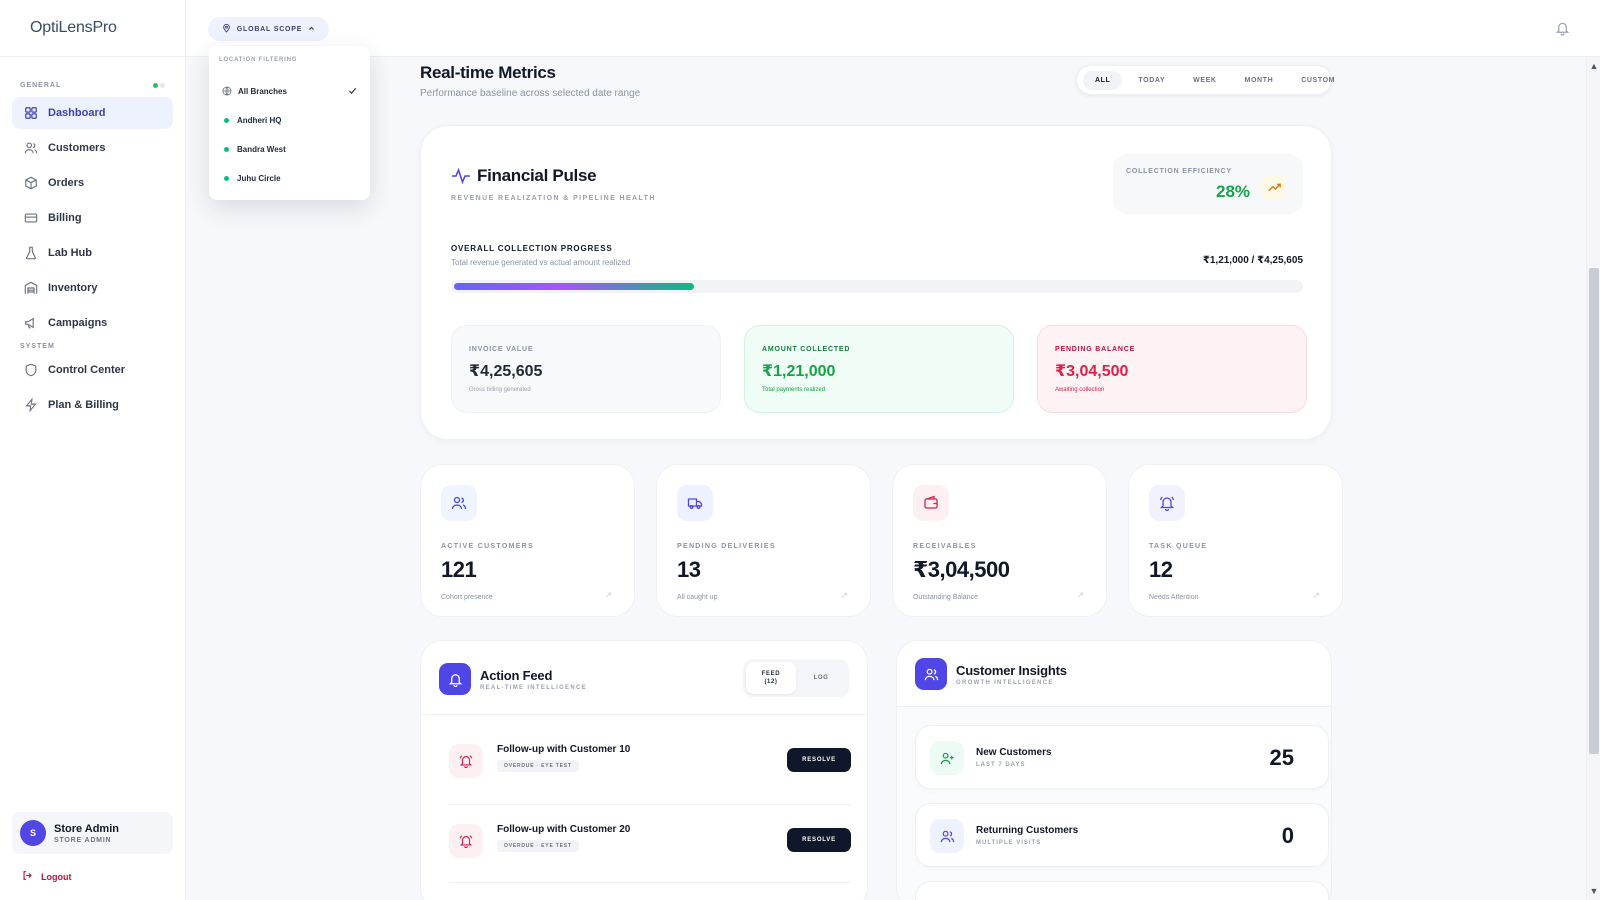  I want to click on nav-section-label: SYSTEM, so click(37, 346).